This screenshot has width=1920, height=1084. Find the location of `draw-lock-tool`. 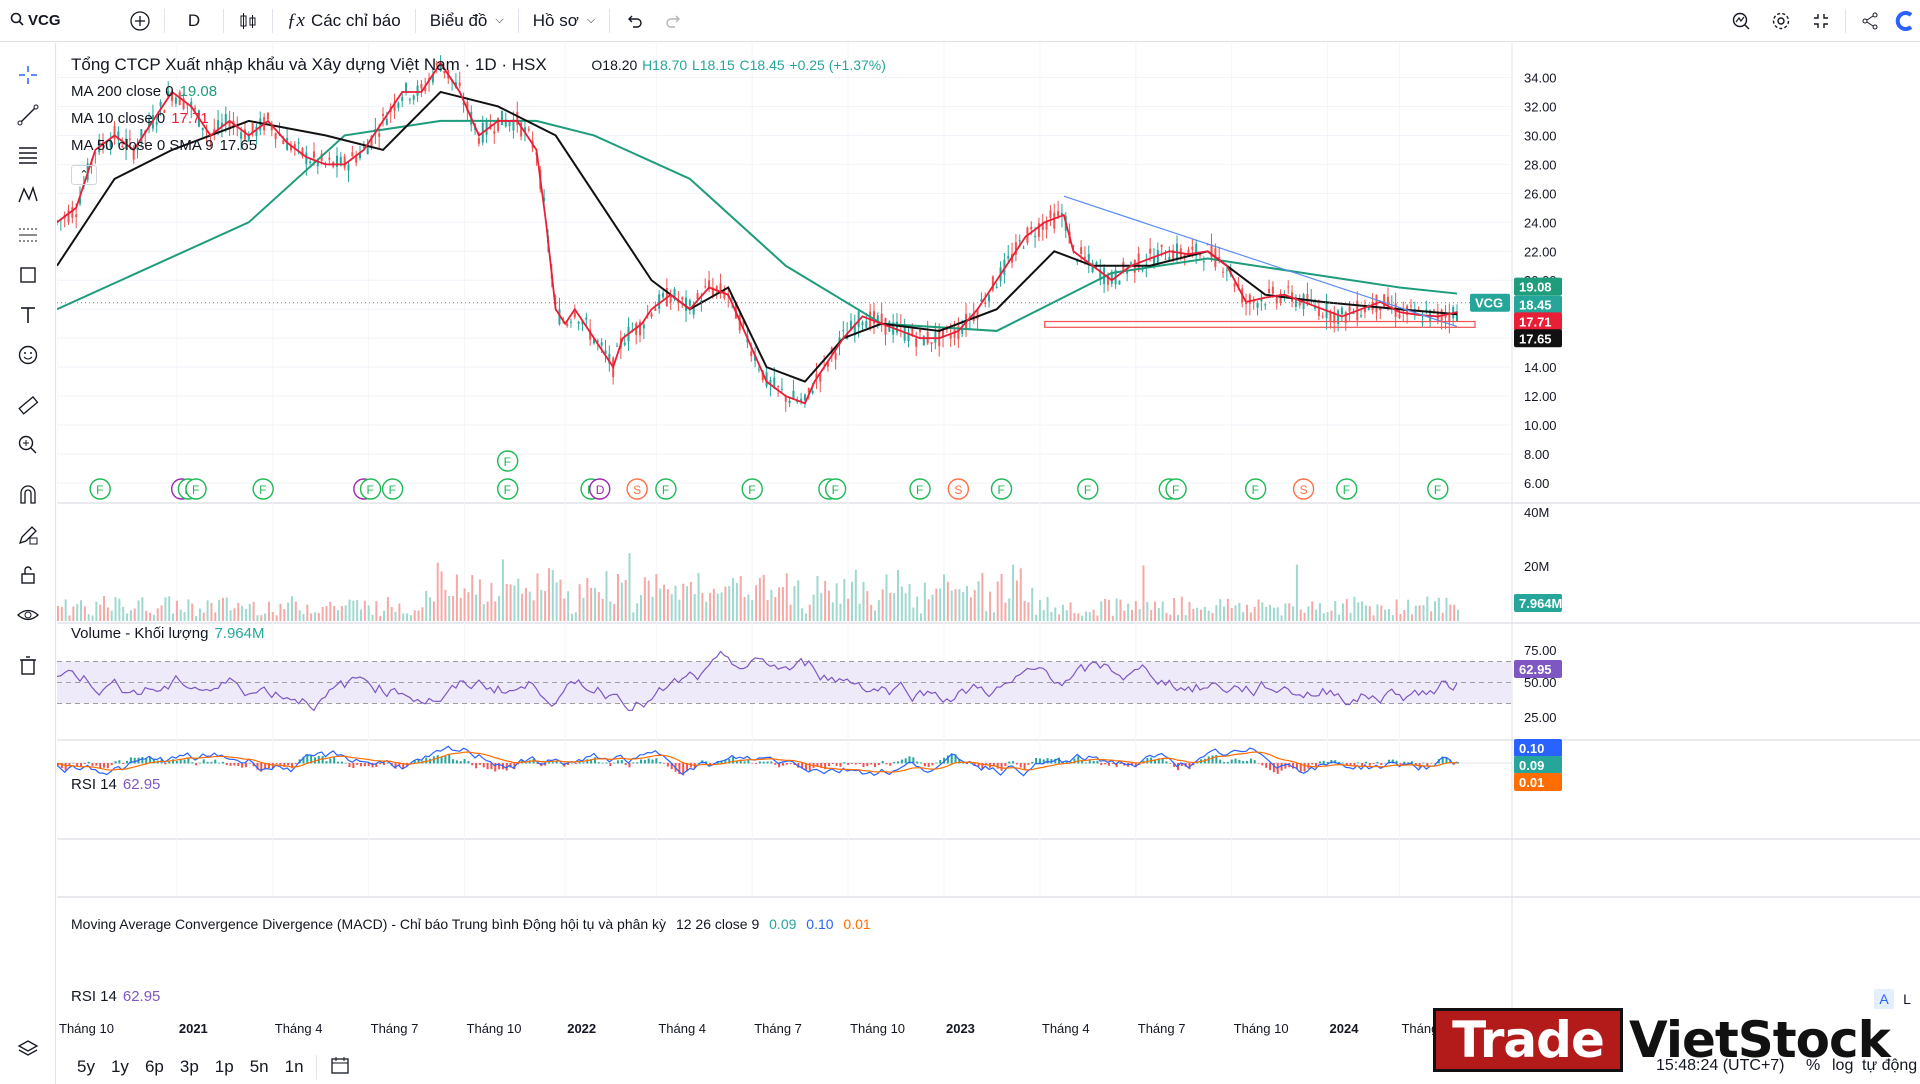

draw-lock-tool is located at coordinates (28, 535).